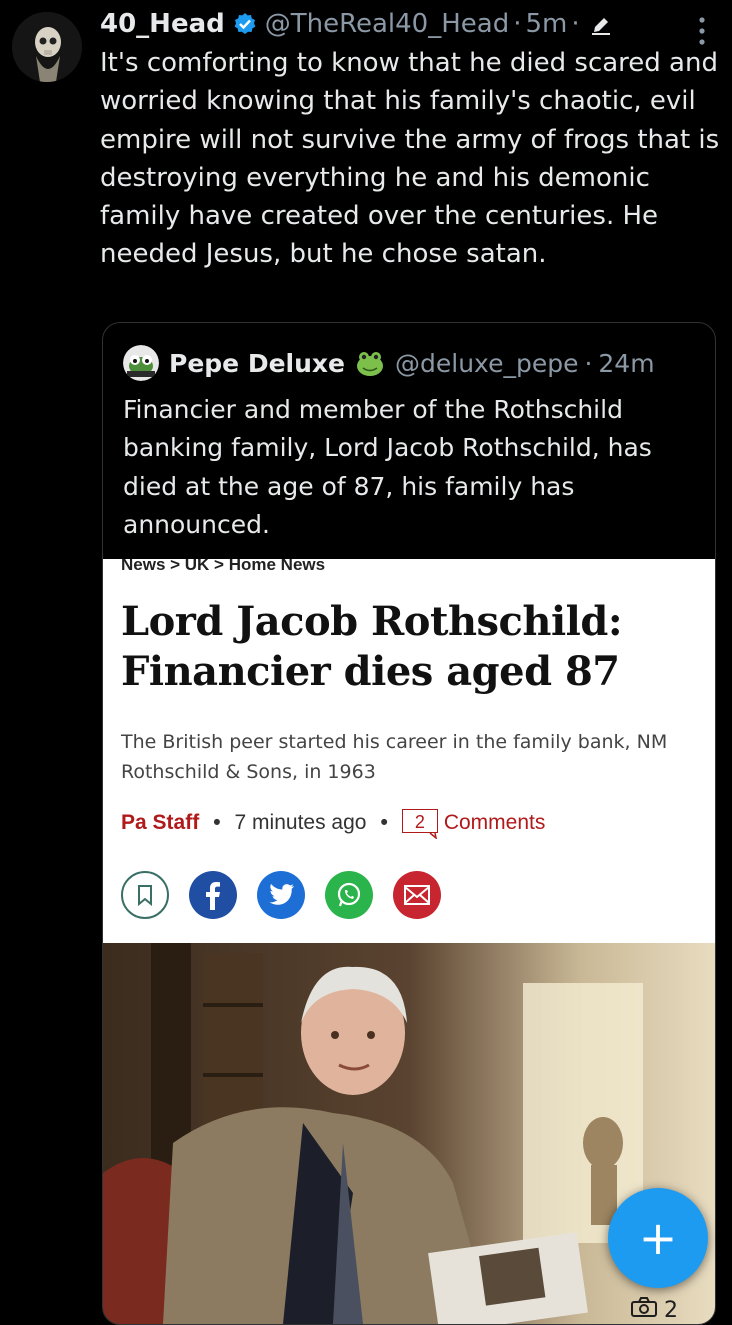 This screenshot has height=1325, width=732. What do you see at coordinates (223, 566) in the screenshot?
I see `article-breadcrumb: News > UK > Home News` at bounding box center [223, 566].